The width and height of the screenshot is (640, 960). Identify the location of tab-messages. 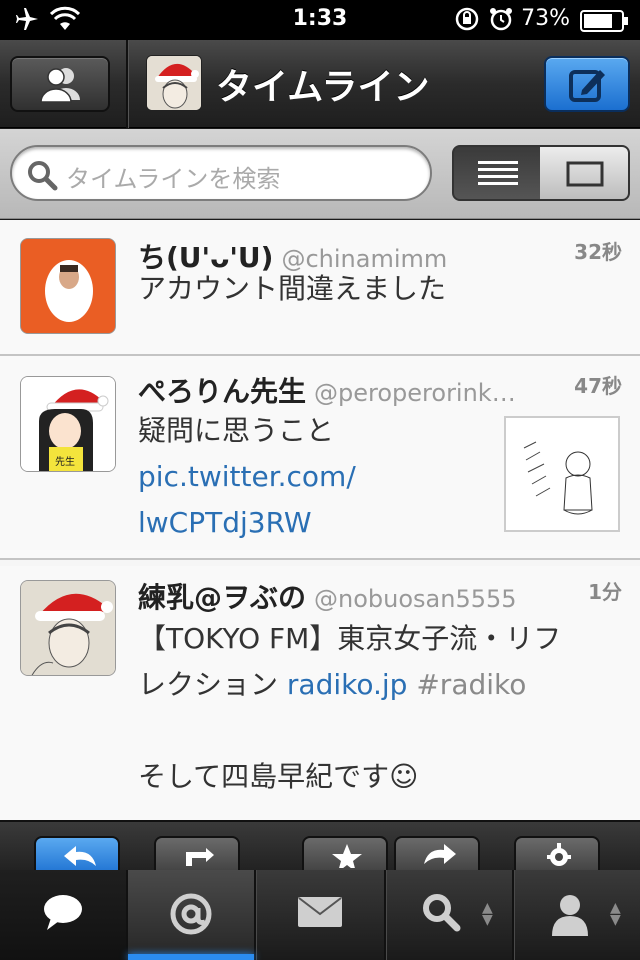
(321, 915).